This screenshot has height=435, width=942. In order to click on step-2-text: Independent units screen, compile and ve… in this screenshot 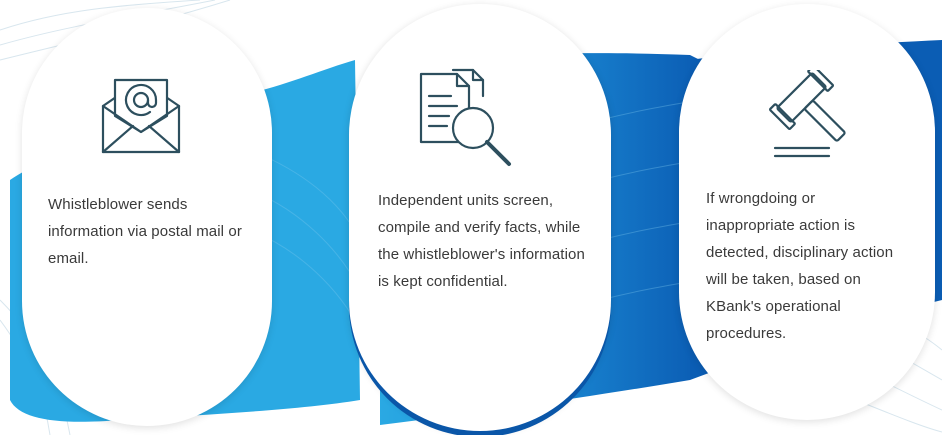, I will do `click(481, 241)`.